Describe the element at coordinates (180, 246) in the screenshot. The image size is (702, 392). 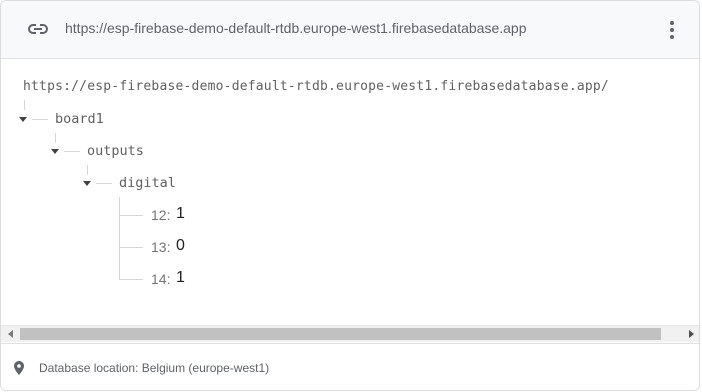
I see `leaf-value-13: 0` at that location.